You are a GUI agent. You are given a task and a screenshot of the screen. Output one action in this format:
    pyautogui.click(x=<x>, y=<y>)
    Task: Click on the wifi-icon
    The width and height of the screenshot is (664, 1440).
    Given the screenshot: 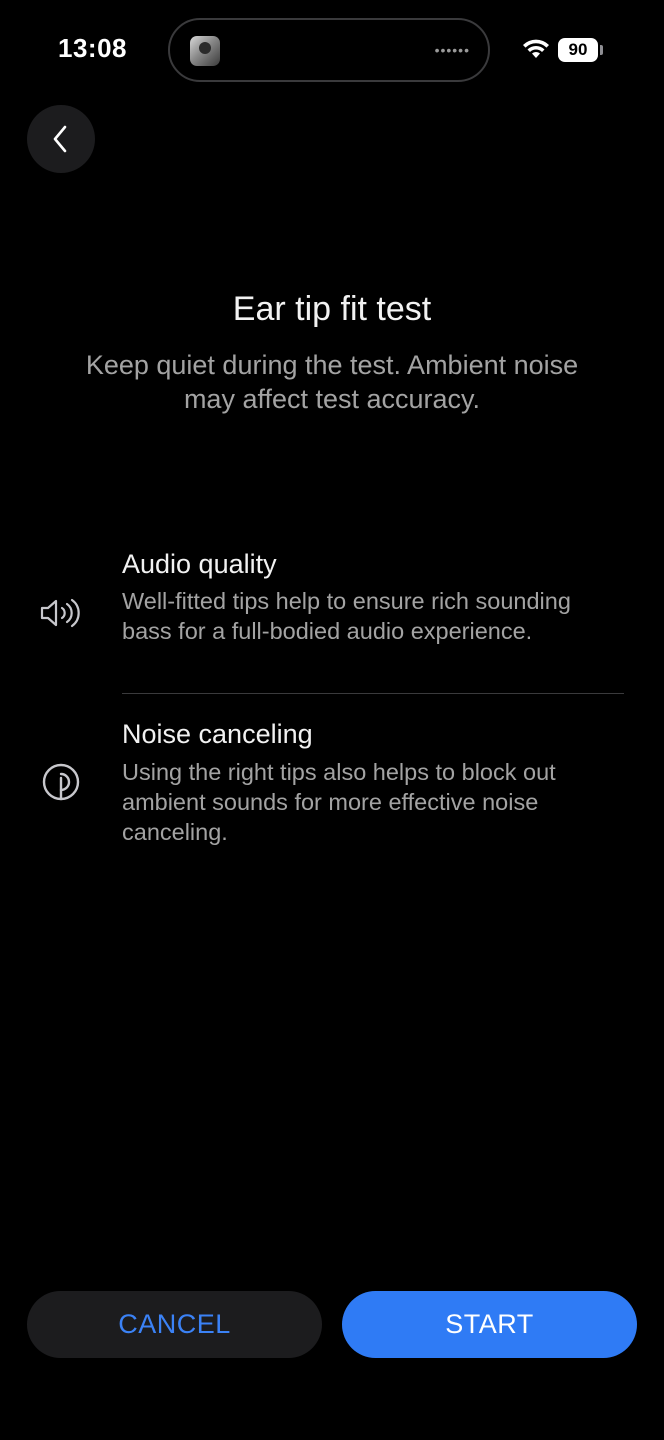 What is the action you would take?
    pyautogui.click(x=536, y=48)
    